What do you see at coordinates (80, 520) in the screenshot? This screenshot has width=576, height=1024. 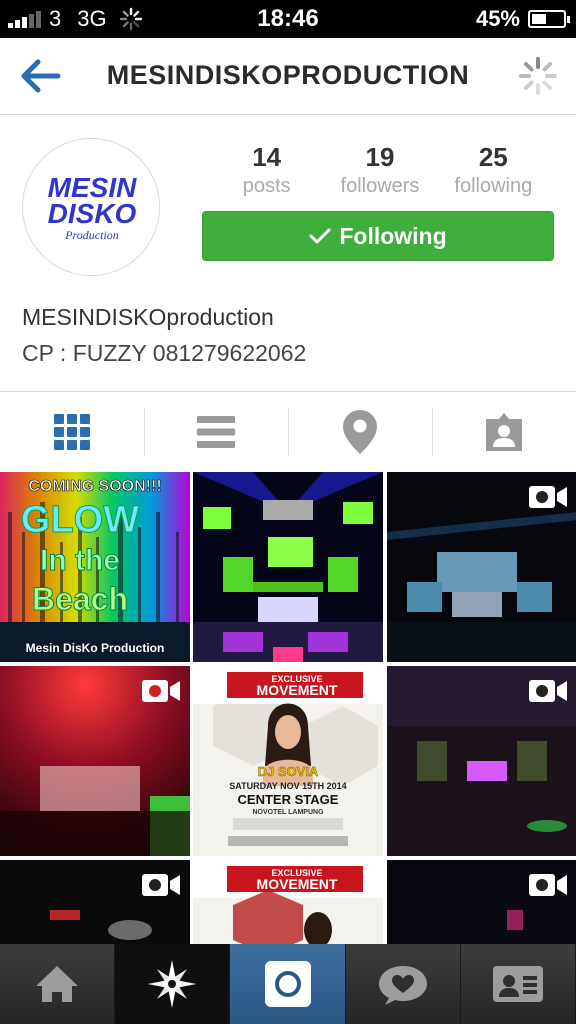 I see `svg-text: GLOW` at bounding box center [80, 520].